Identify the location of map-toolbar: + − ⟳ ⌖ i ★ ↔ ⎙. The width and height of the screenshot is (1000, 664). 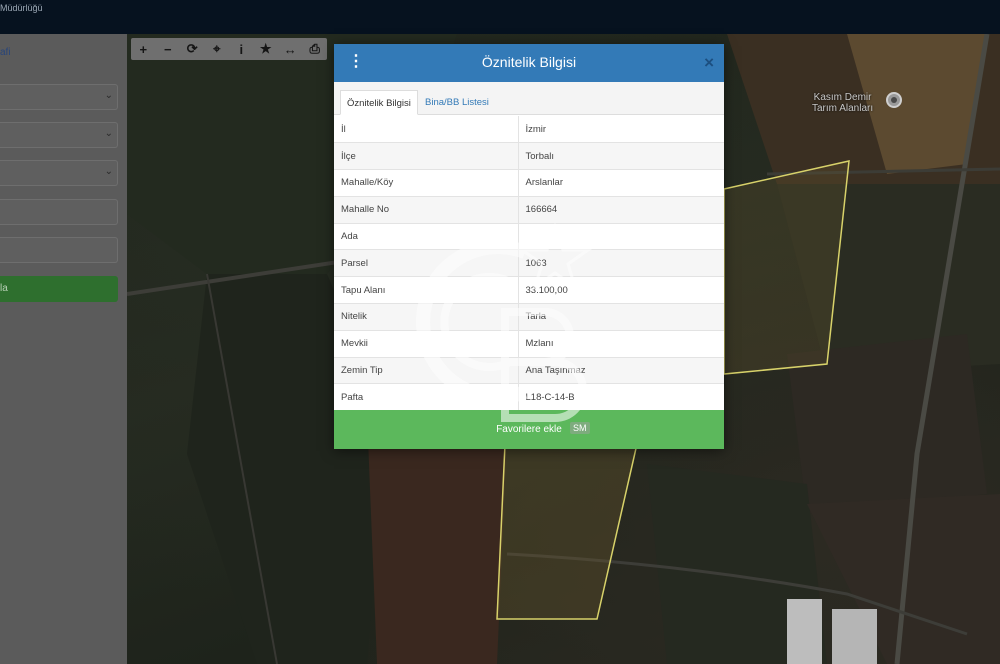
(229, 49).